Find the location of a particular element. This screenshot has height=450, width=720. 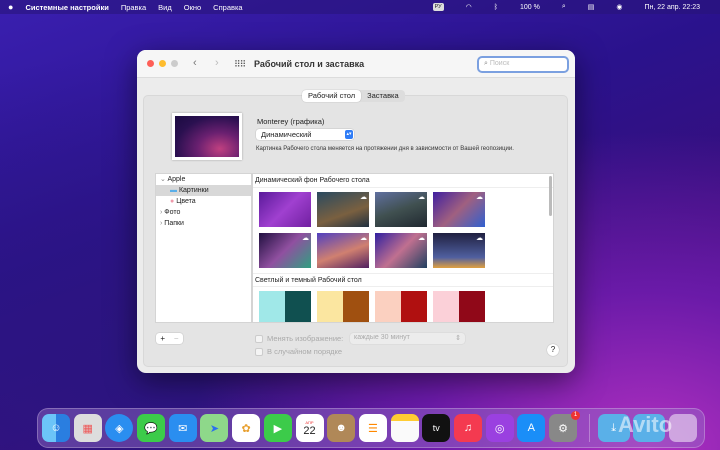

battery-status: 100 % is located at coordinates (530, 7).